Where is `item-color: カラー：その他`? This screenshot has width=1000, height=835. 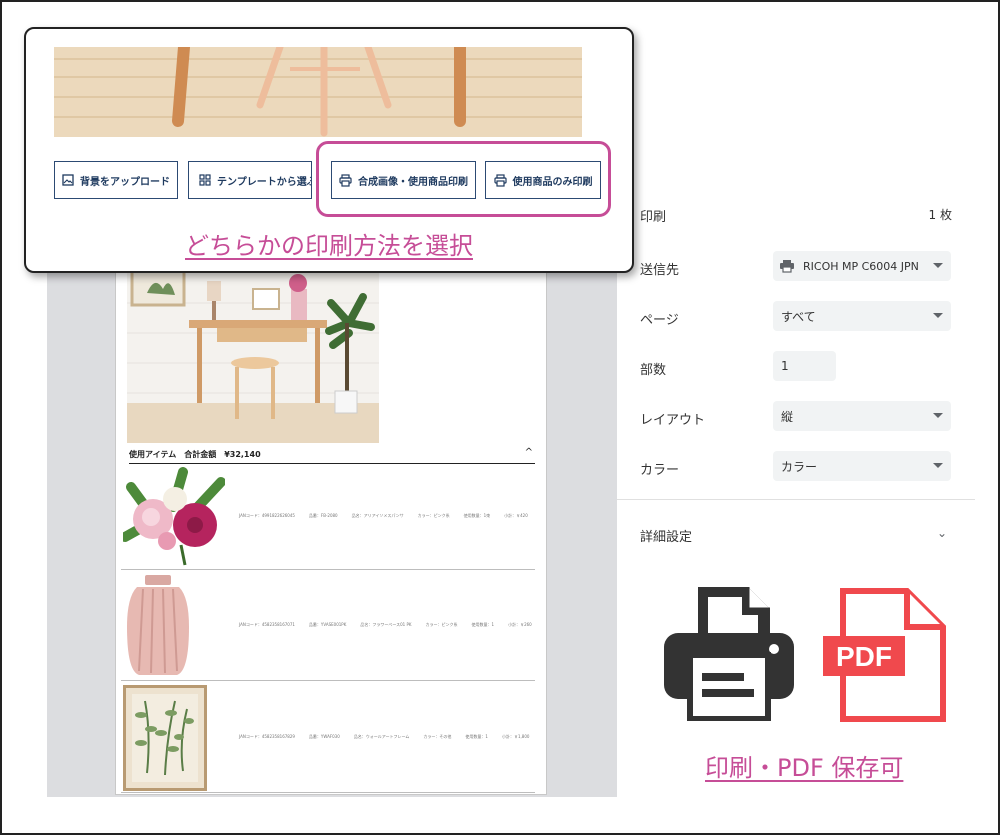
item-color: カラー：その他 is located at coordinates (437, 736).